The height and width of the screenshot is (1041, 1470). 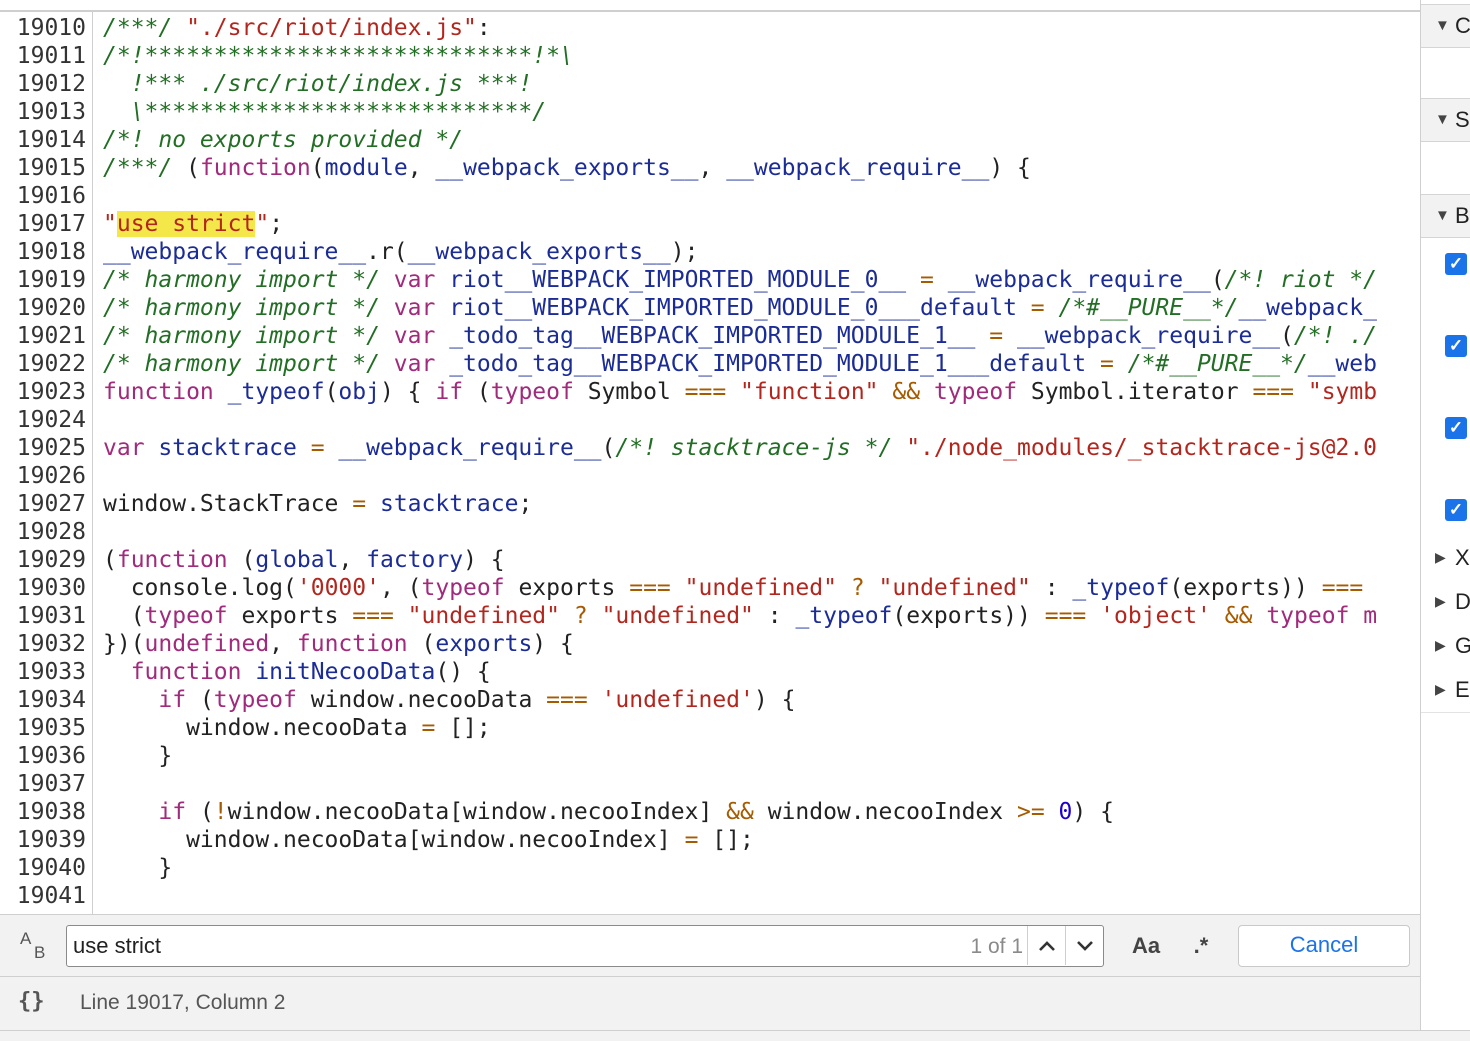 I want to click on line-number: 19024, so click(x=46, y=420).